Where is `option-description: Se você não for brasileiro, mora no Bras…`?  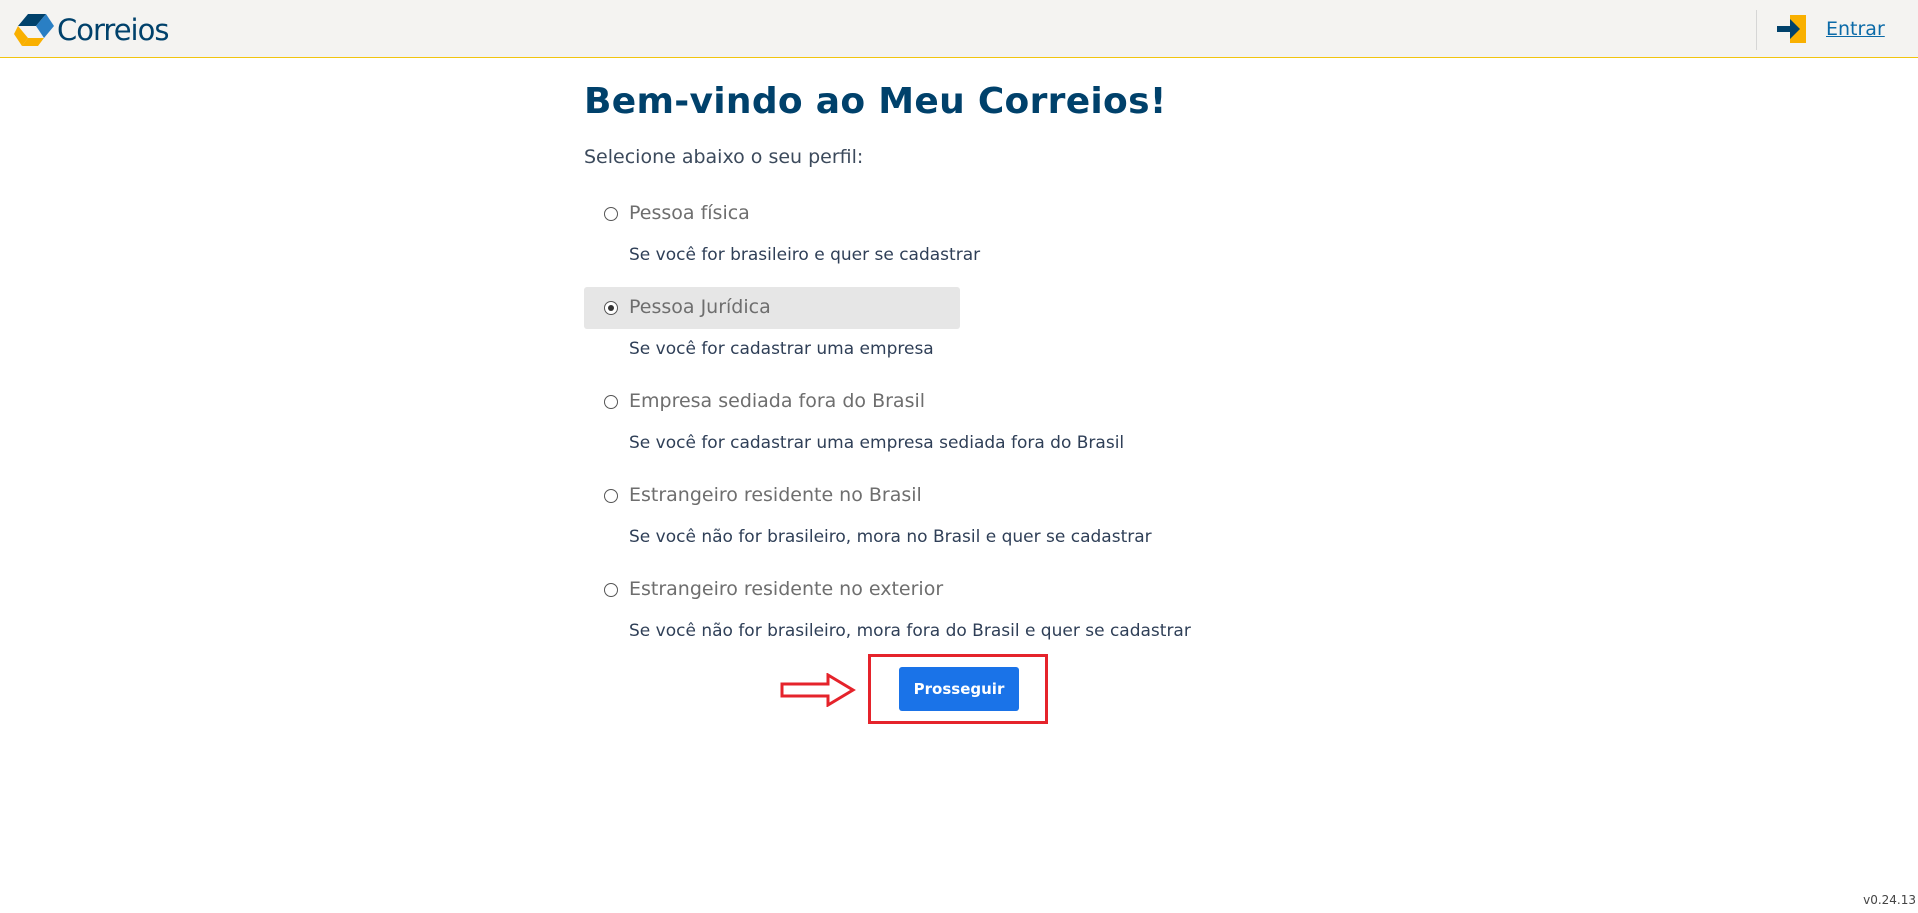 option-description: Se você não for brasileiro, mora no Bras… is located at coordinates (890, 537).